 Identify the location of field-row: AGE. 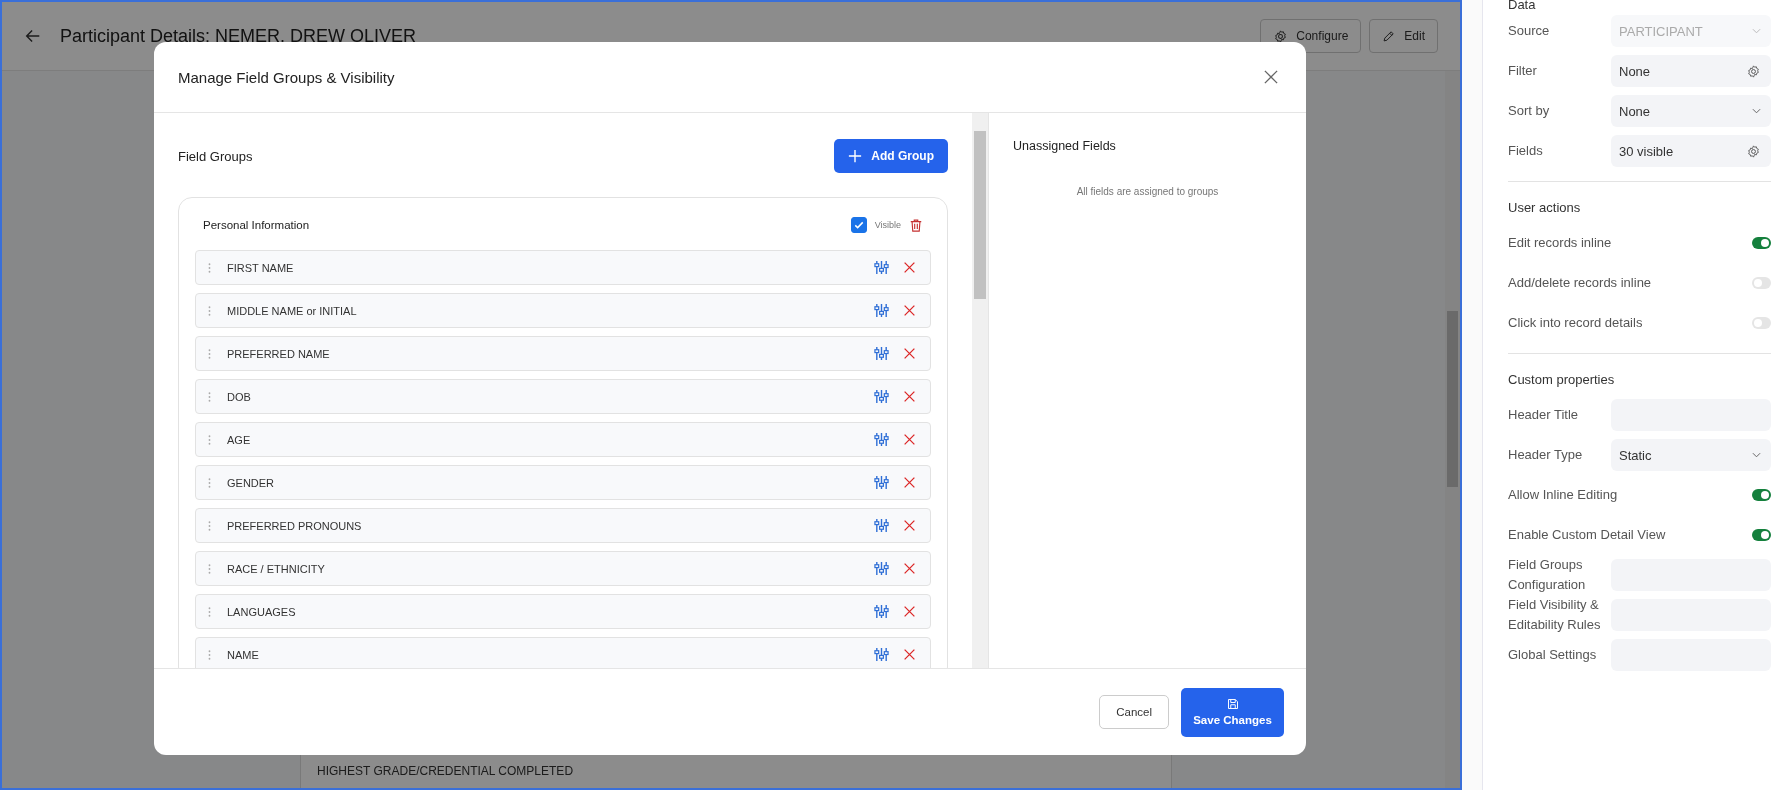
(563, 439).